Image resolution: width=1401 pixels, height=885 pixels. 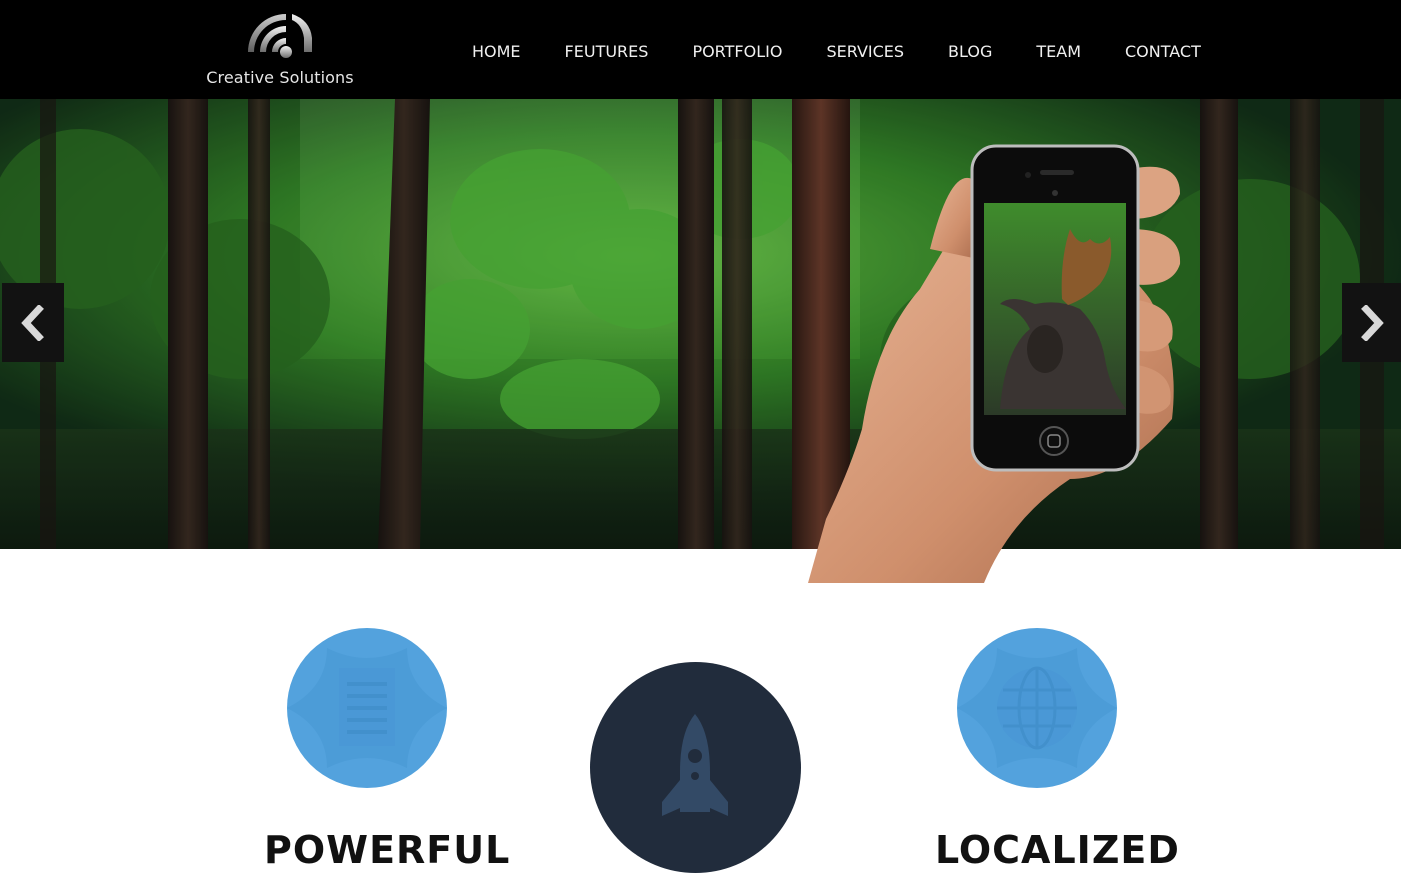 I want to click on logo: Creative Solutions, so click(x=280, y=51).